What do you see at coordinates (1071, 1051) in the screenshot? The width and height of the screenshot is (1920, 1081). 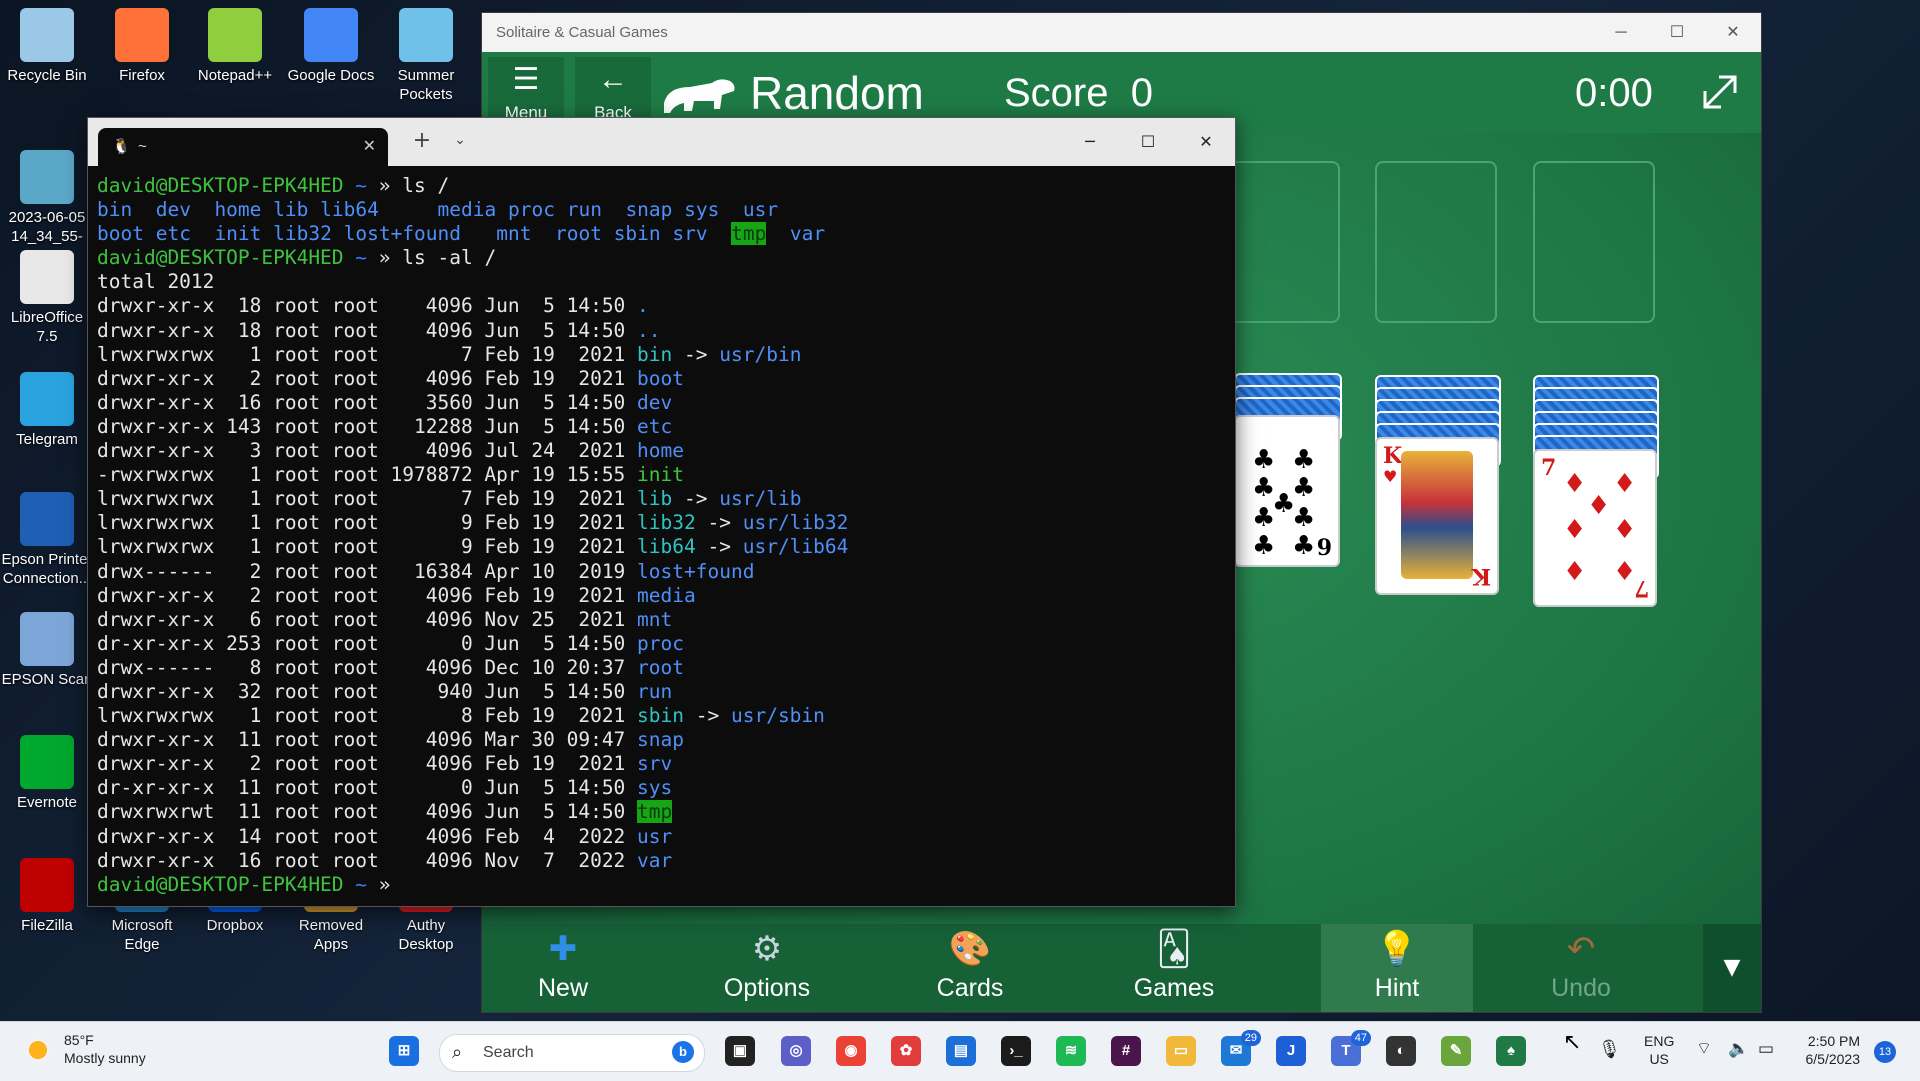 I see `spotify-icon: ≋` at bounding box center [1071, 1051].